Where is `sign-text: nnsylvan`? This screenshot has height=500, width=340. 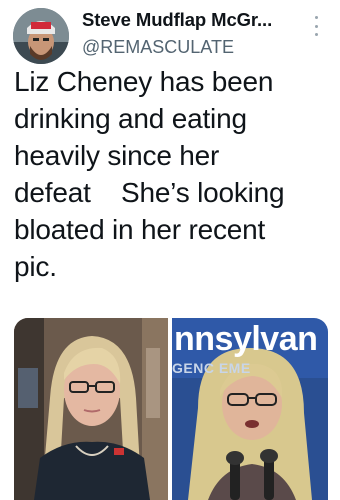
sign-text: nnsylvan is located at coordinates (246, 339).